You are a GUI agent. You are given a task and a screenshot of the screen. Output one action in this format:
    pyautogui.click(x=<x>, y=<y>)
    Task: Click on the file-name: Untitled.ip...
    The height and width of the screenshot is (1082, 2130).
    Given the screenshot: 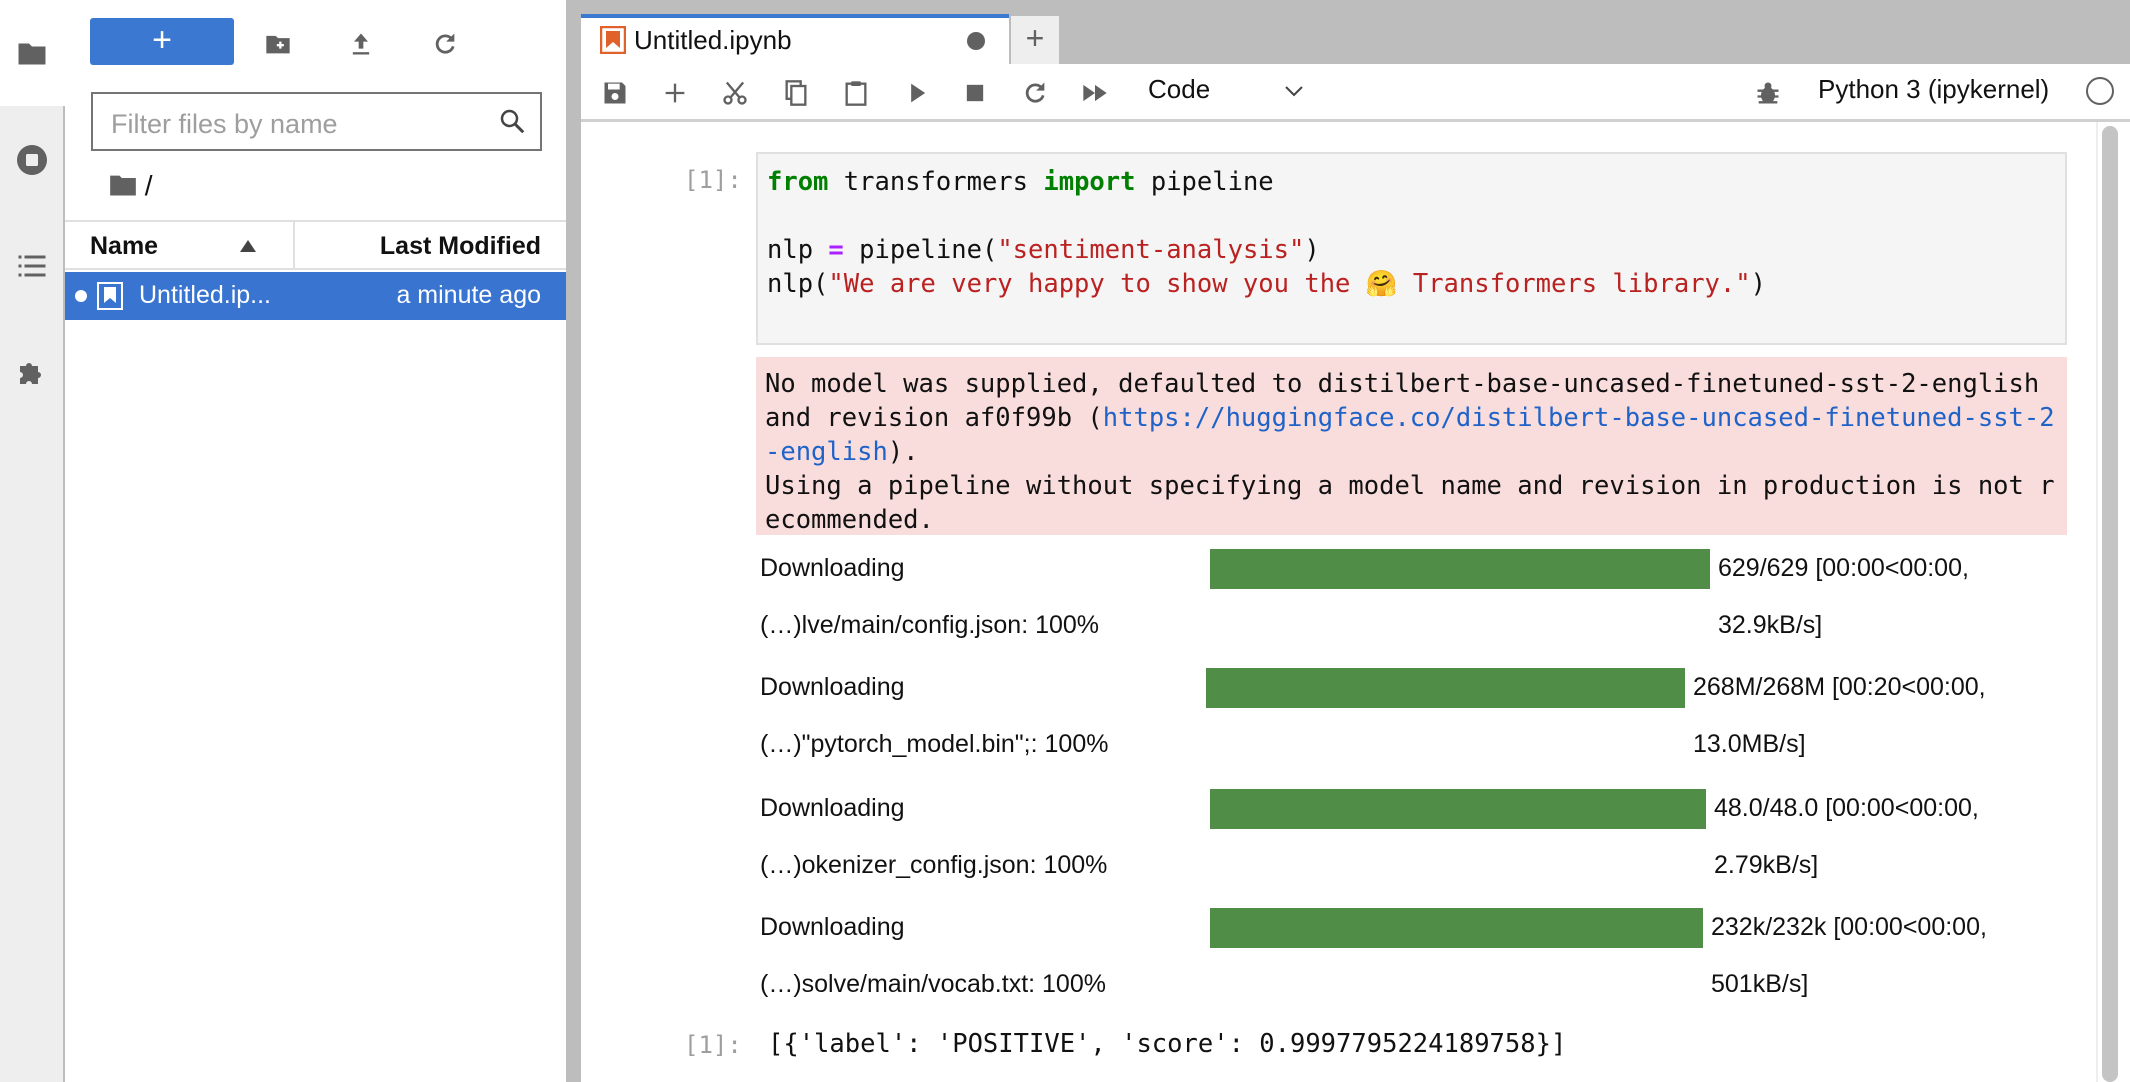 What is the action you would take?
    pyautogui.click(x=205, y=295)
    